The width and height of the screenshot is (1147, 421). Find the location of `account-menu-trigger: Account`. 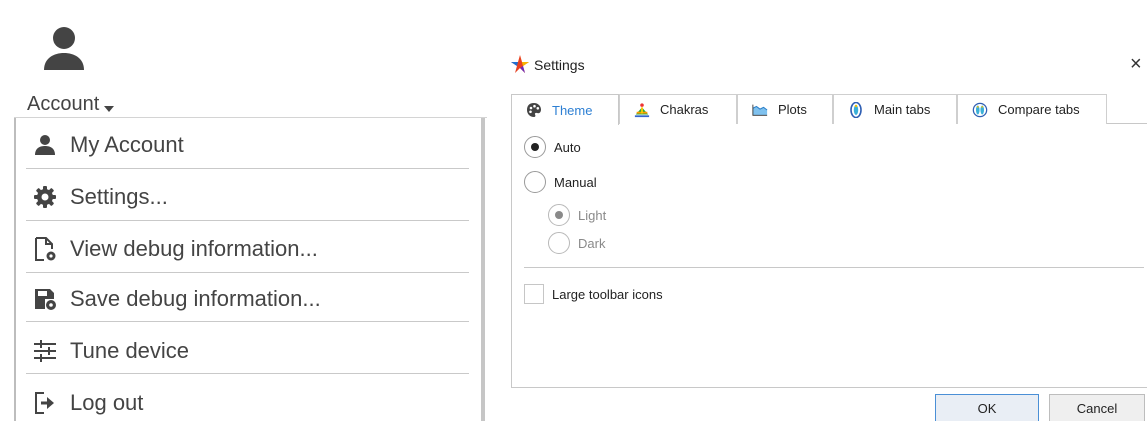

account-menu-trigger: Account is located at coordinates (71, 104).